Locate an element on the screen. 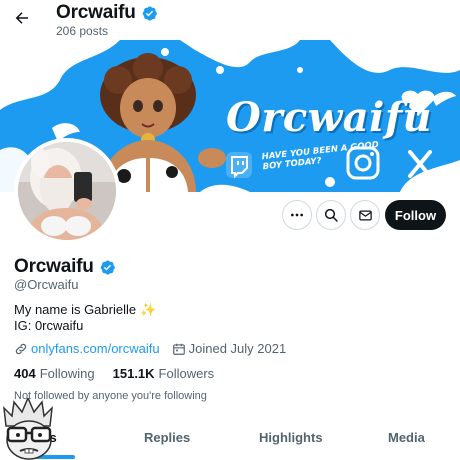 This screenshot has height=460, width=460. followers-label: Followers is located at coordinates (186, 373).